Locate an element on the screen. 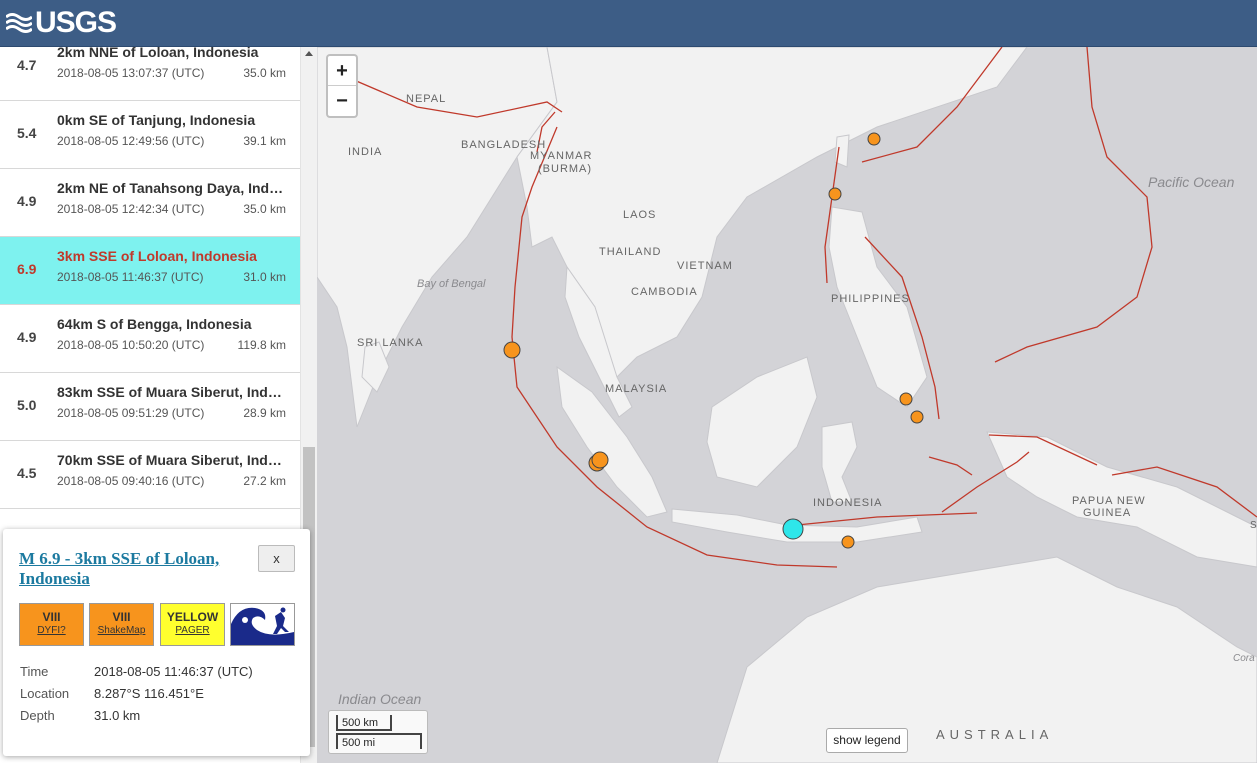  land-borneo is located at coordinates (762, 422).